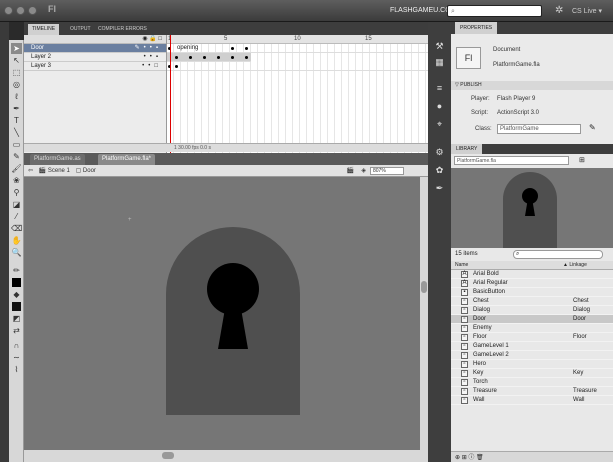 The width and height of the screenshot is (613, 462). I want to click on close-window-button, so click(8, 10).